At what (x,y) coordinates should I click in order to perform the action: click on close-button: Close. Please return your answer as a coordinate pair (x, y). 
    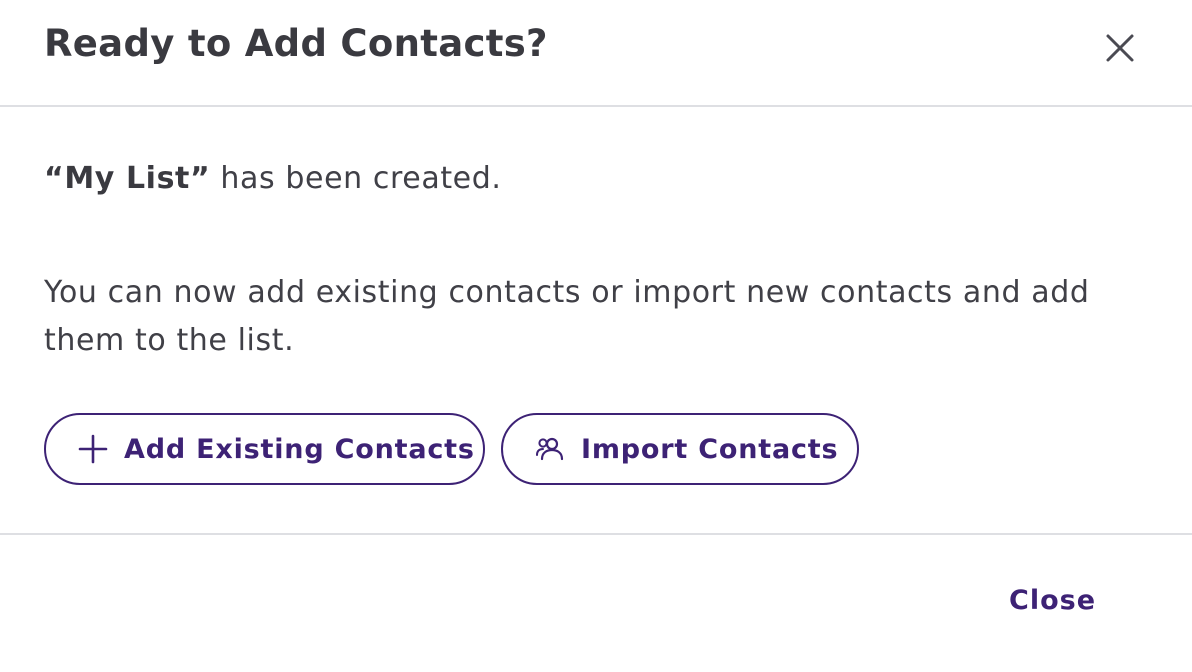
    Looking at the image, I should click on (1052, 600).